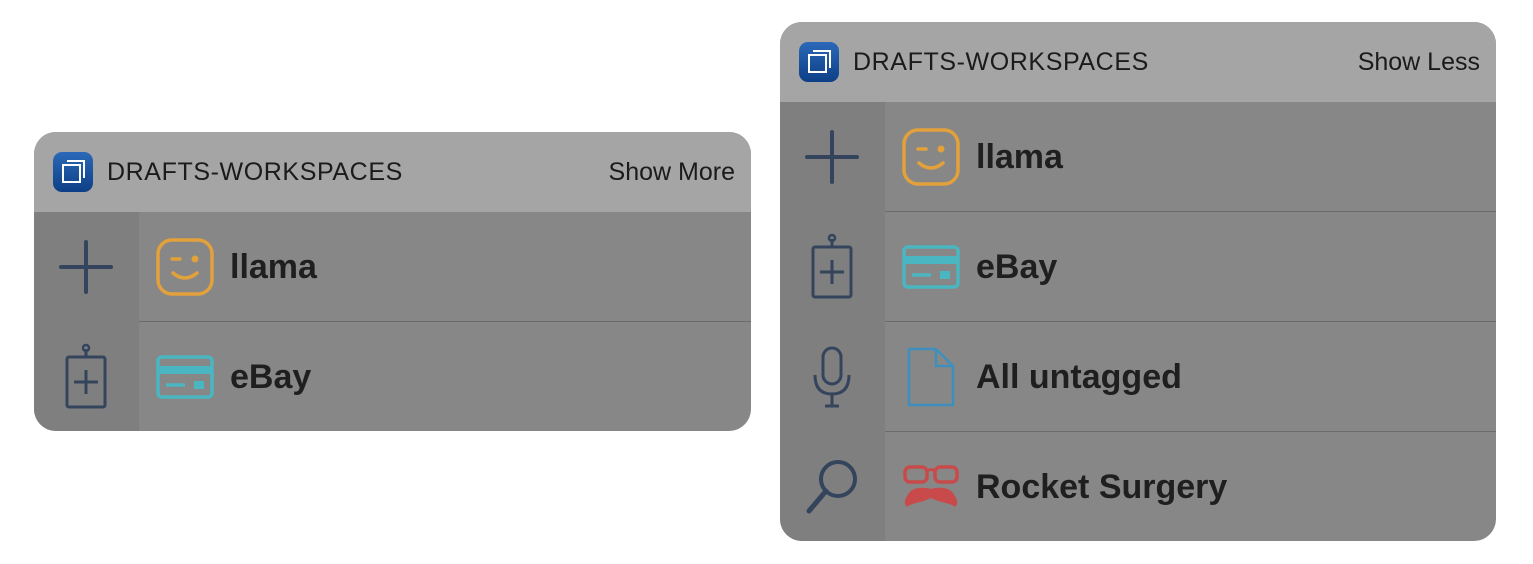  What do you see at coordinates (1419, 62) in the screenshot?
I see `show-less-button: Show Less` at bounding box center [1419, 62].